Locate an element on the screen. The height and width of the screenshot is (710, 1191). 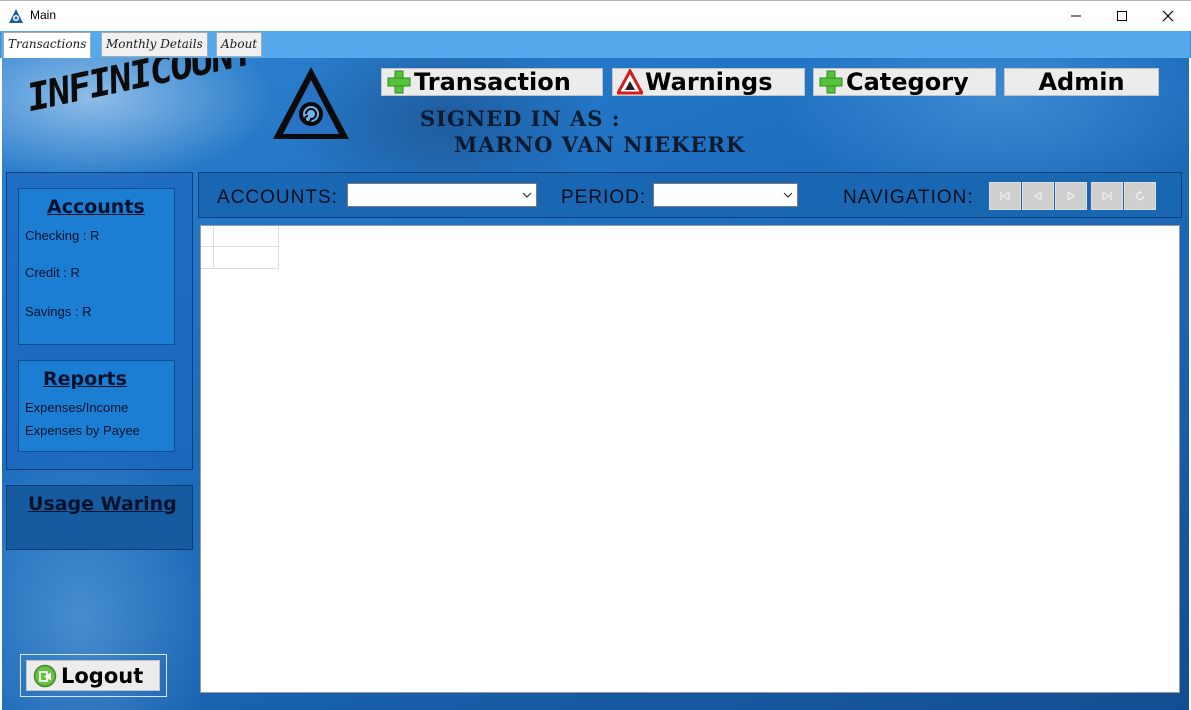
next-record-button is located at coordinates (1071, 196).